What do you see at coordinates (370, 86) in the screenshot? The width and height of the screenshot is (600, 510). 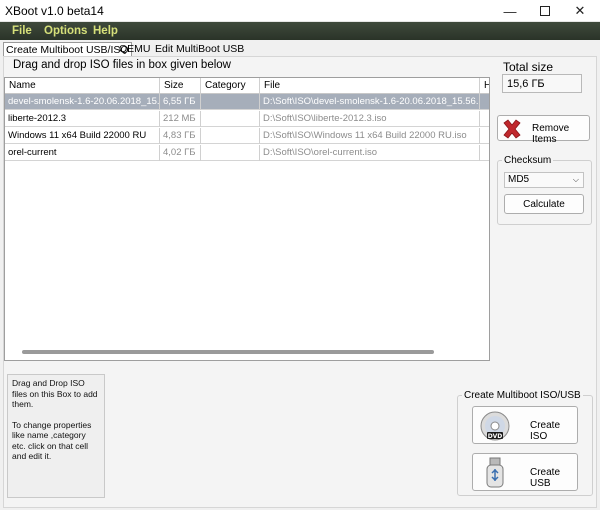 I see `col-file: File` at bounding box center [370, 86].